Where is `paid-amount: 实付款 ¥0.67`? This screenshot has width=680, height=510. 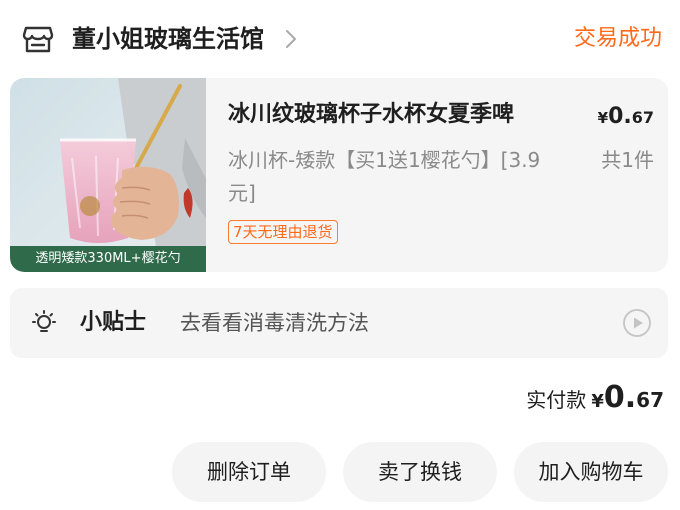
paid-amount: 实付款 ¥0.67 is located at coordinates (595, 400).